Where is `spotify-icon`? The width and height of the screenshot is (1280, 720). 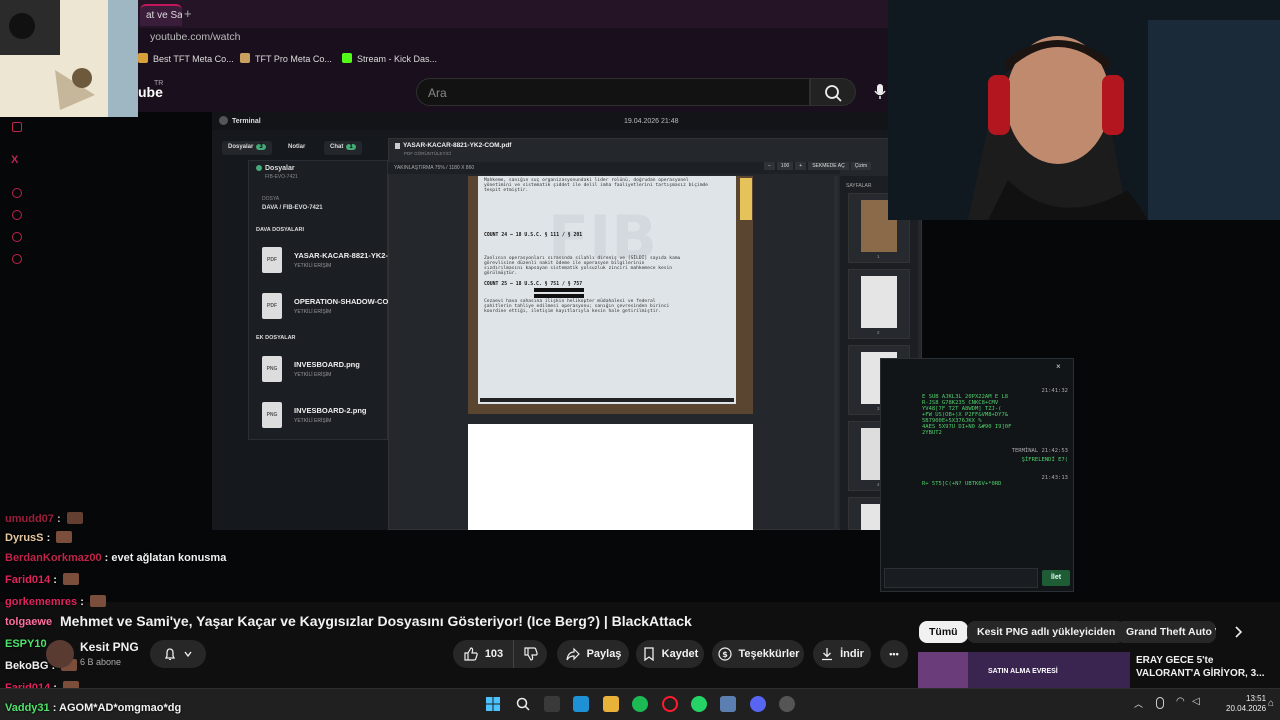 spotify-icon is located at coordinates (640, 704).